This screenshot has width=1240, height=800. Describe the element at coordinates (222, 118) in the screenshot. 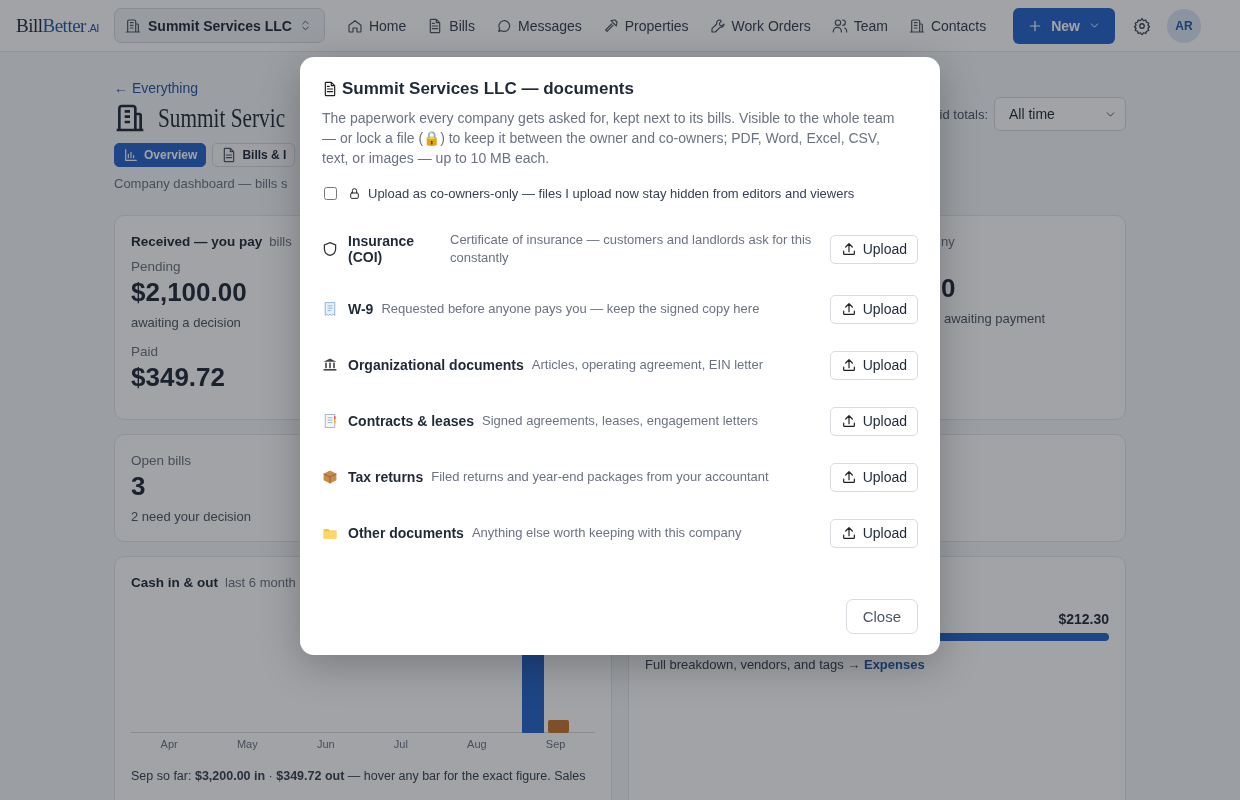

I see `page-title: Summit Servic` at that location.